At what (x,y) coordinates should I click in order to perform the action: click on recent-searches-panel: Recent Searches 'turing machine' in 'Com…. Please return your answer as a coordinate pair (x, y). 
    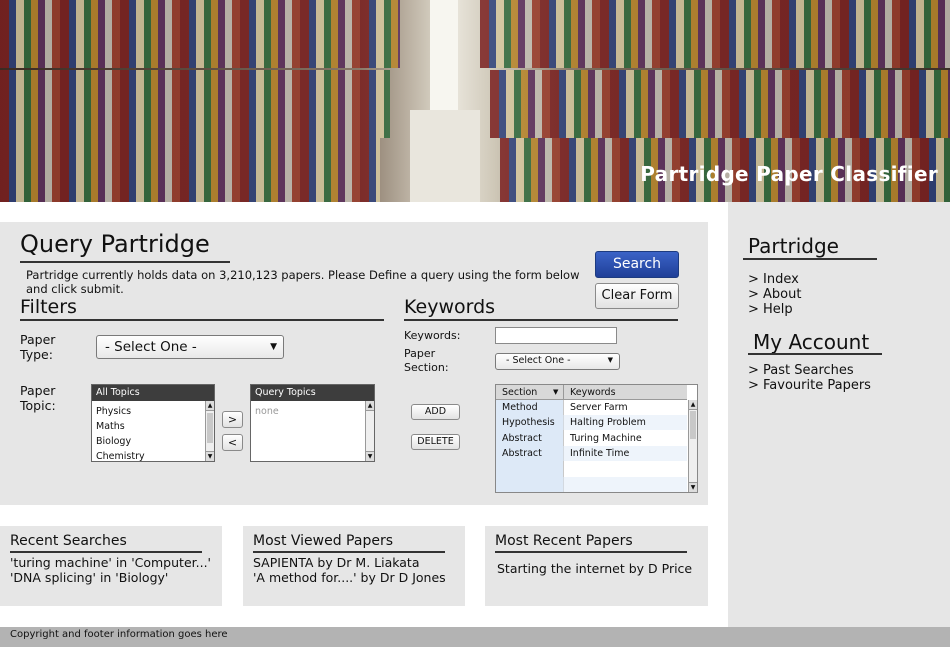
    Looking at the image, I should click on (111, 566).